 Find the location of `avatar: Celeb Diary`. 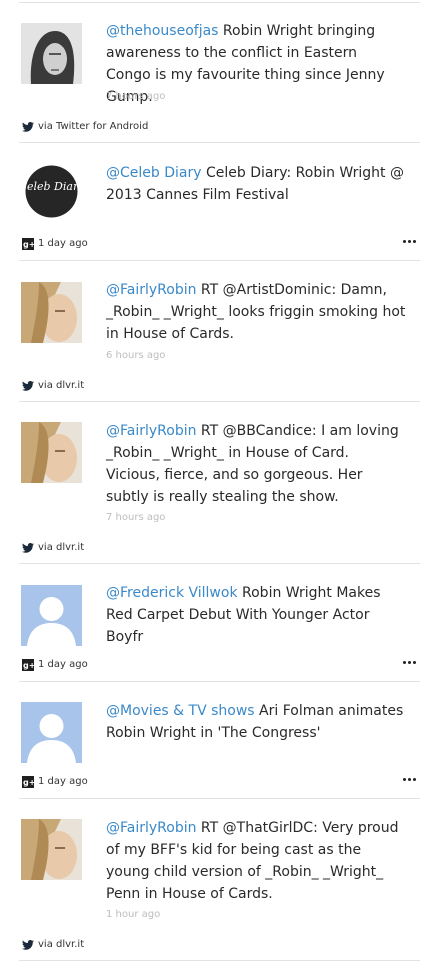

avatar: Celeb Diary is located at coordinates (51, 191).